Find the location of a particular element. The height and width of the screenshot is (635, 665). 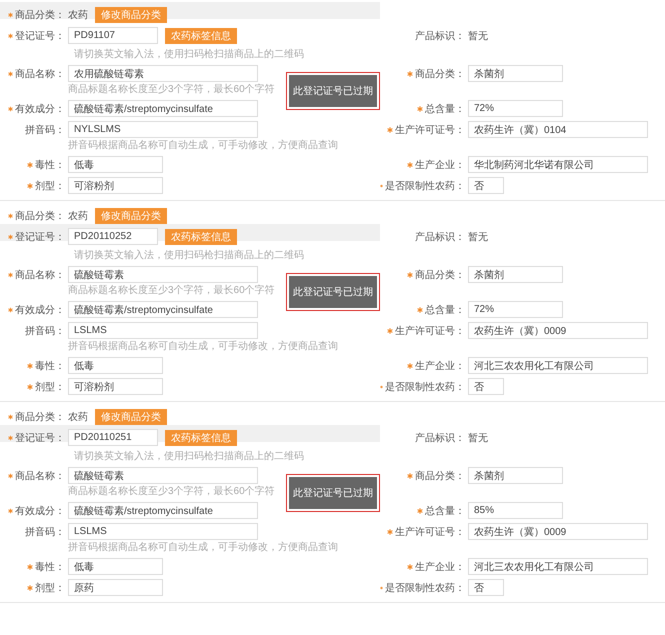

input-field: 农药生许（冀）0104 is located at coordinates (558, 129).